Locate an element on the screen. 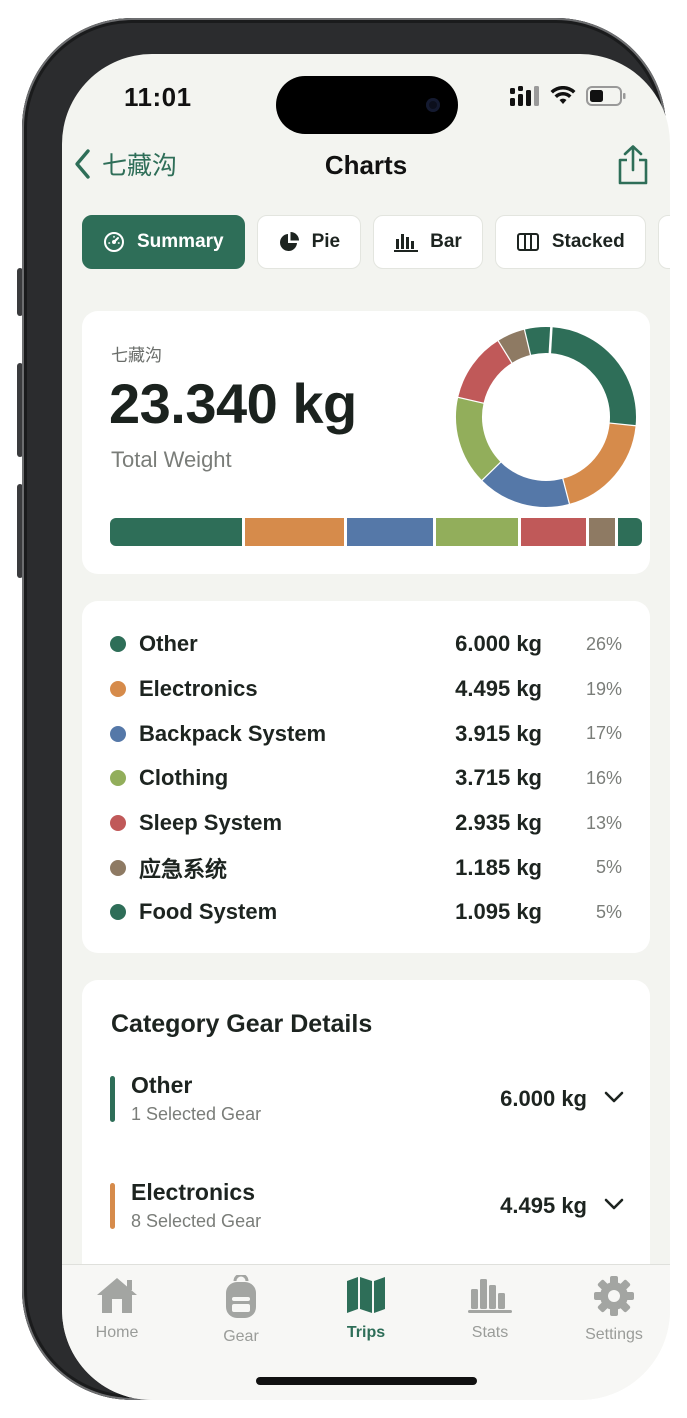 Image resolution: width=687 pixels, height=1418 pixels. battery-icon is located at coordinates (606, 96).